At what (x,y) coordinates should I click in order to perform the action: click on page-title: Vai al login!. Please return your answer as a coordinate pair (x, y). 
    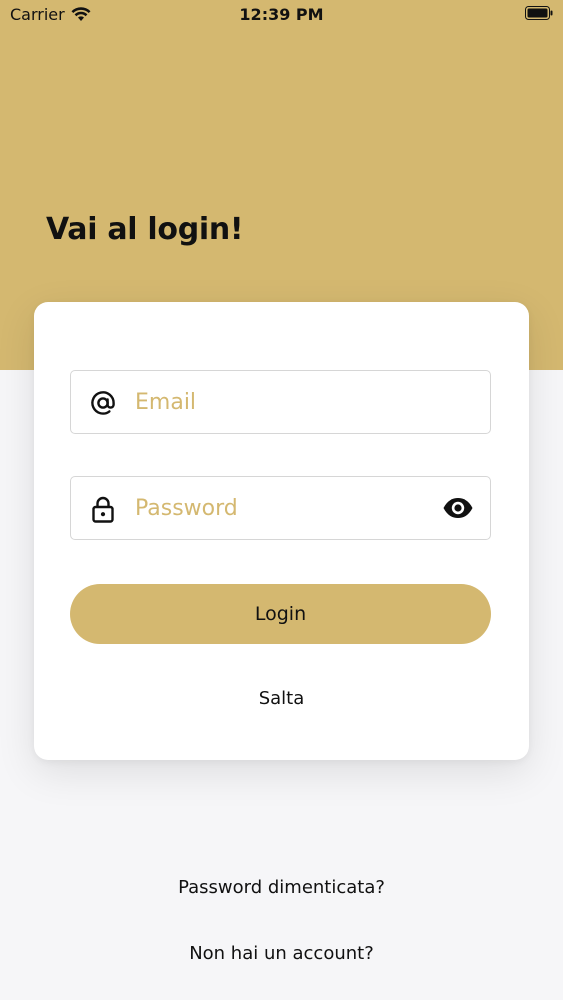
    Looking at the image, I should click on (145, 229).